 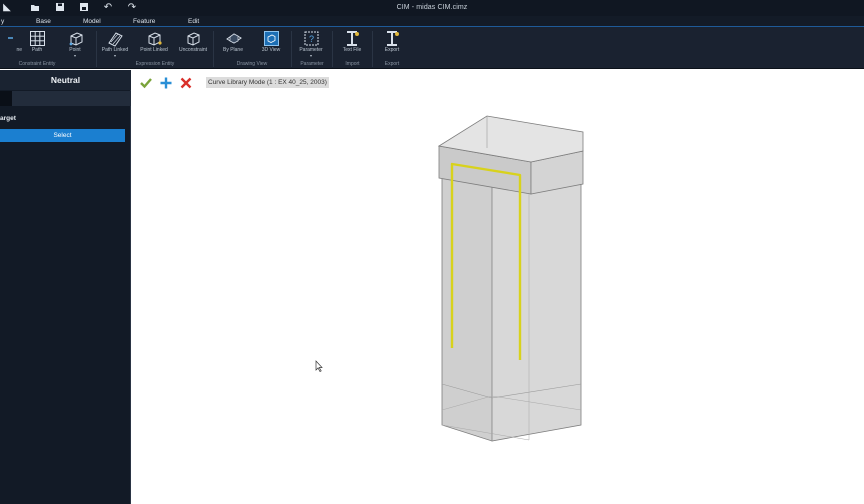 What do you see at coordinates (144, 21) in the screenshot?
I see `menu-item-feature: Feature` at bounding box center [144, 21].